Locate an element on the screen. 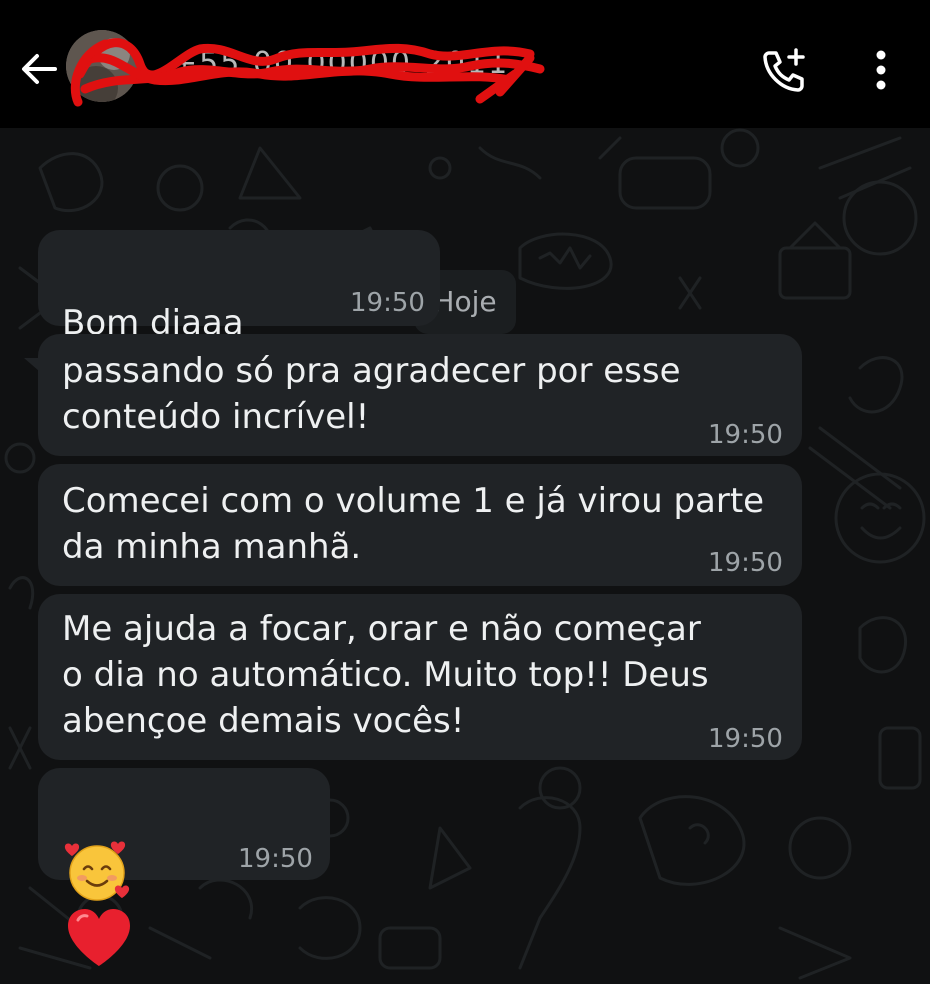 The width and height of the screenshot is (930, 984). contact-name: +55 00 00000-2011 is located at coordinates (347, 64).